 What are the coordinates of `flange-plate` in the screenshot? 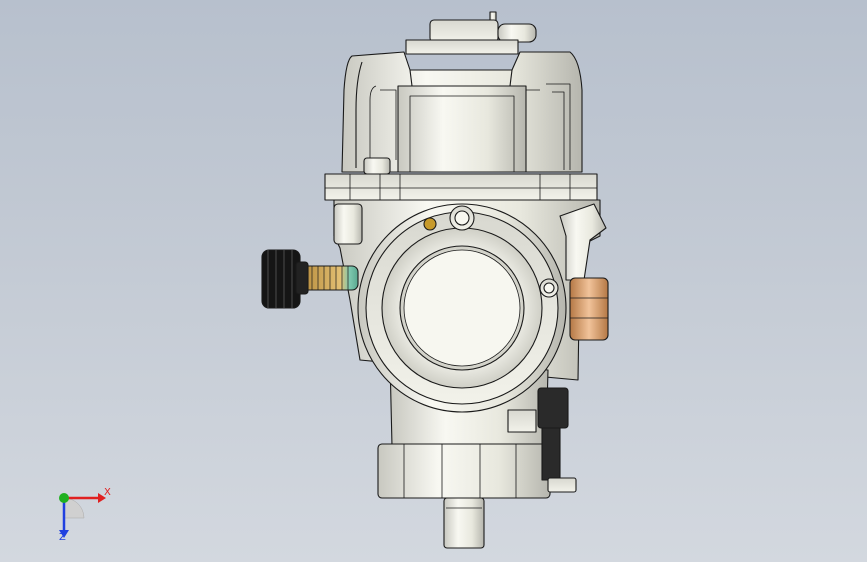 It's located at (461, 187).